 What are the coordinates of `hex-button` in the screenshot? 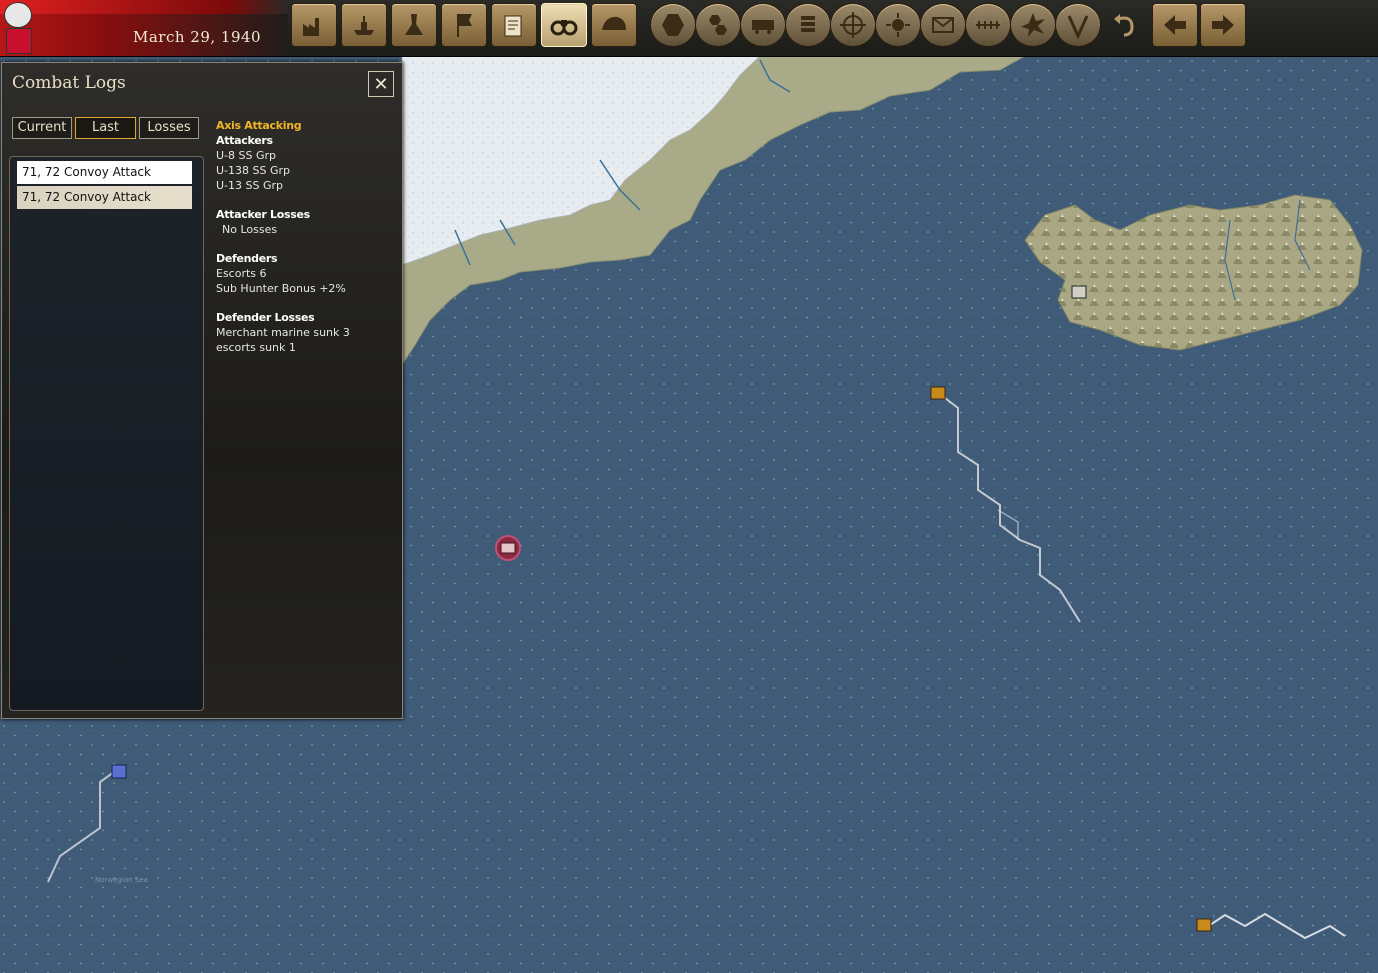 It's located at (673, 25).